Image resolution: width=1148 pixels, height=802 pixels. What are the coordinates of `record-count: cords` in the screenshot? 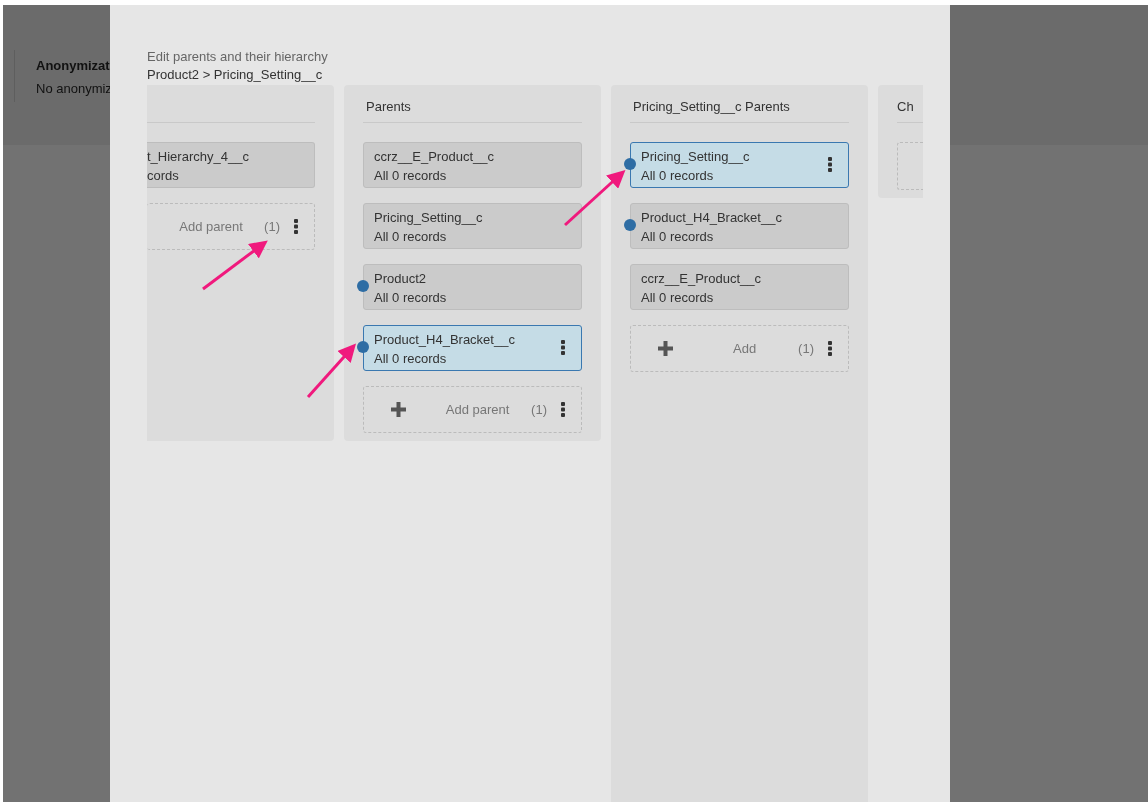 It's located at (163, 176).